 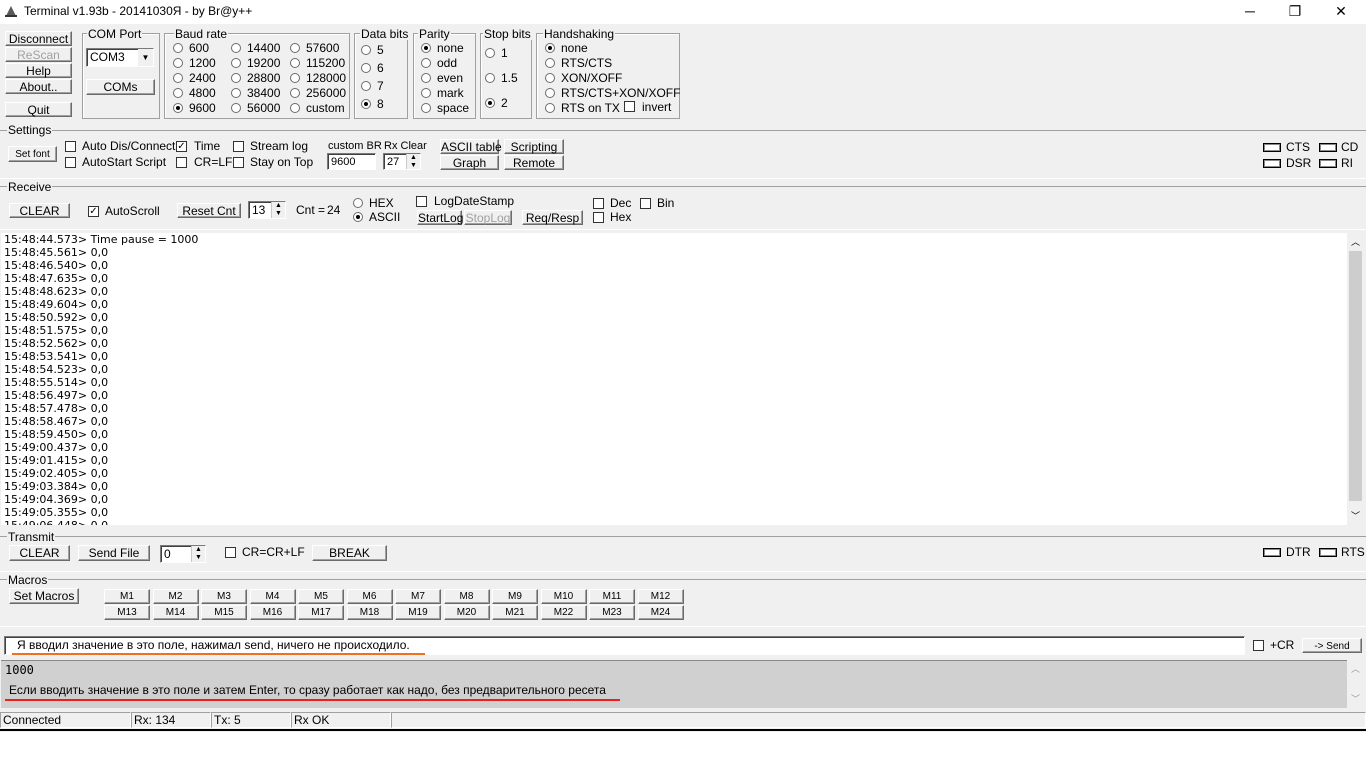 I want to click on macro-button-m3: M3, so click(x=224, y=596).